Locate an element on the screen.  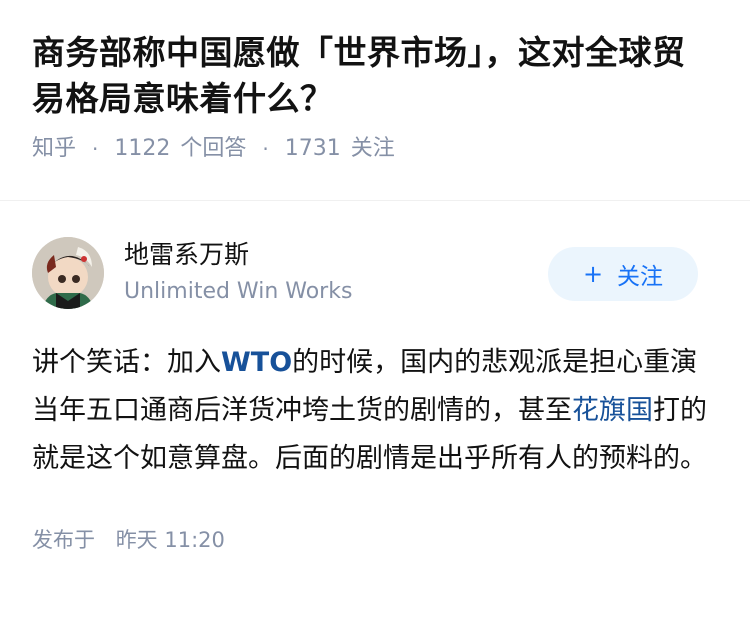
answer-text: 讲个笑话：加入 is located at coordinates (126, 362).